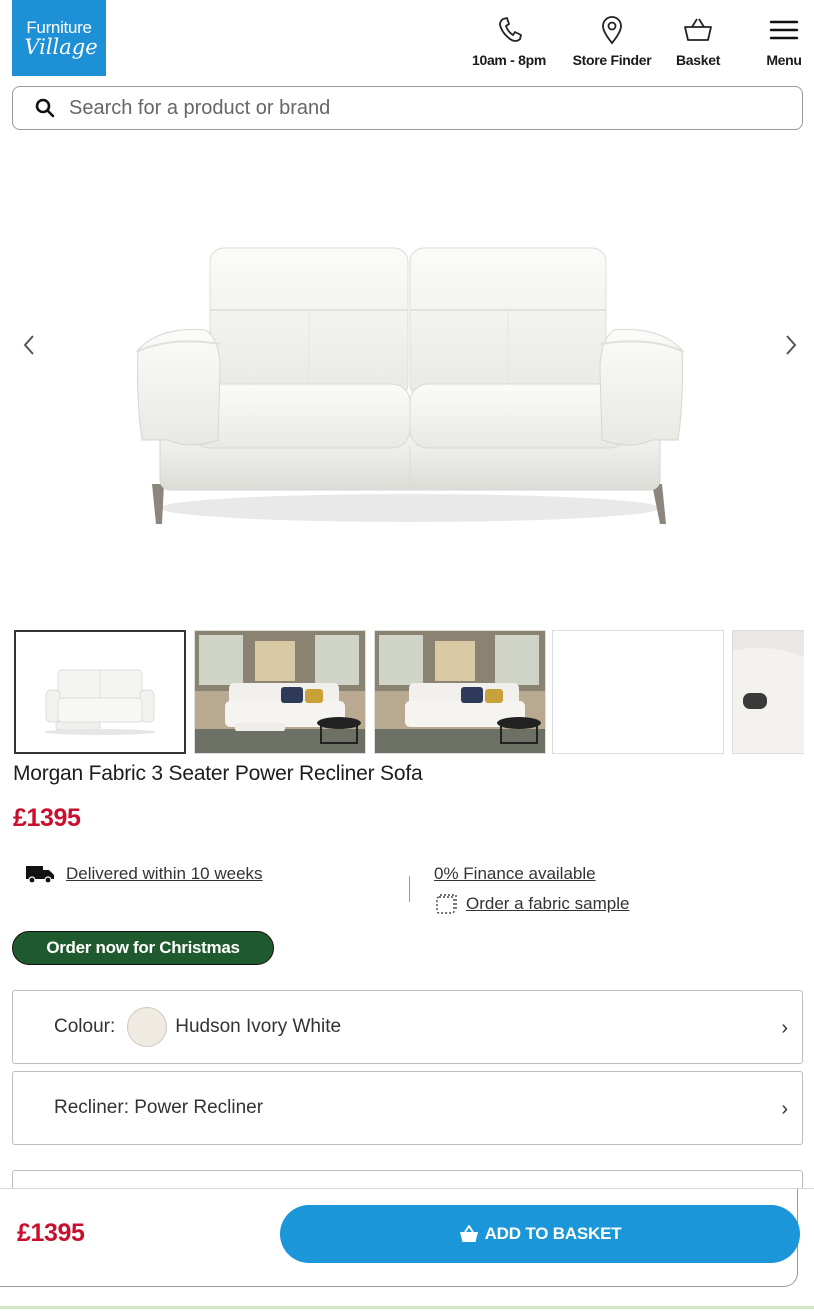  Describe the element at coordinates (40, 875) in the screenshot. I see `delivery-truck-icon` at that location.